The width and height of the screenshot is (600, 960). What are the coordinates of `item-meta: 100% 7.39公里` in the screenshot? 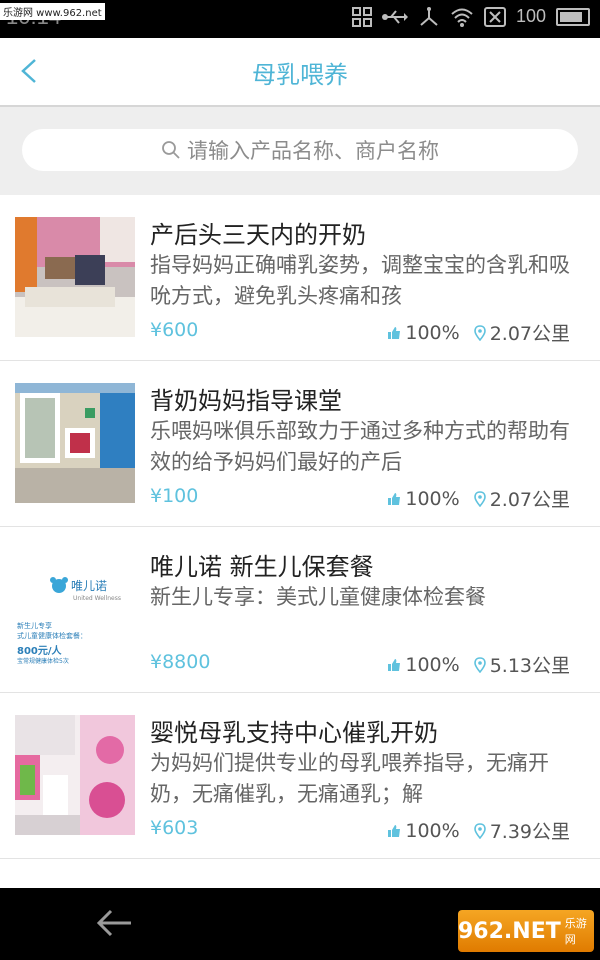 It's located at (478, 830).